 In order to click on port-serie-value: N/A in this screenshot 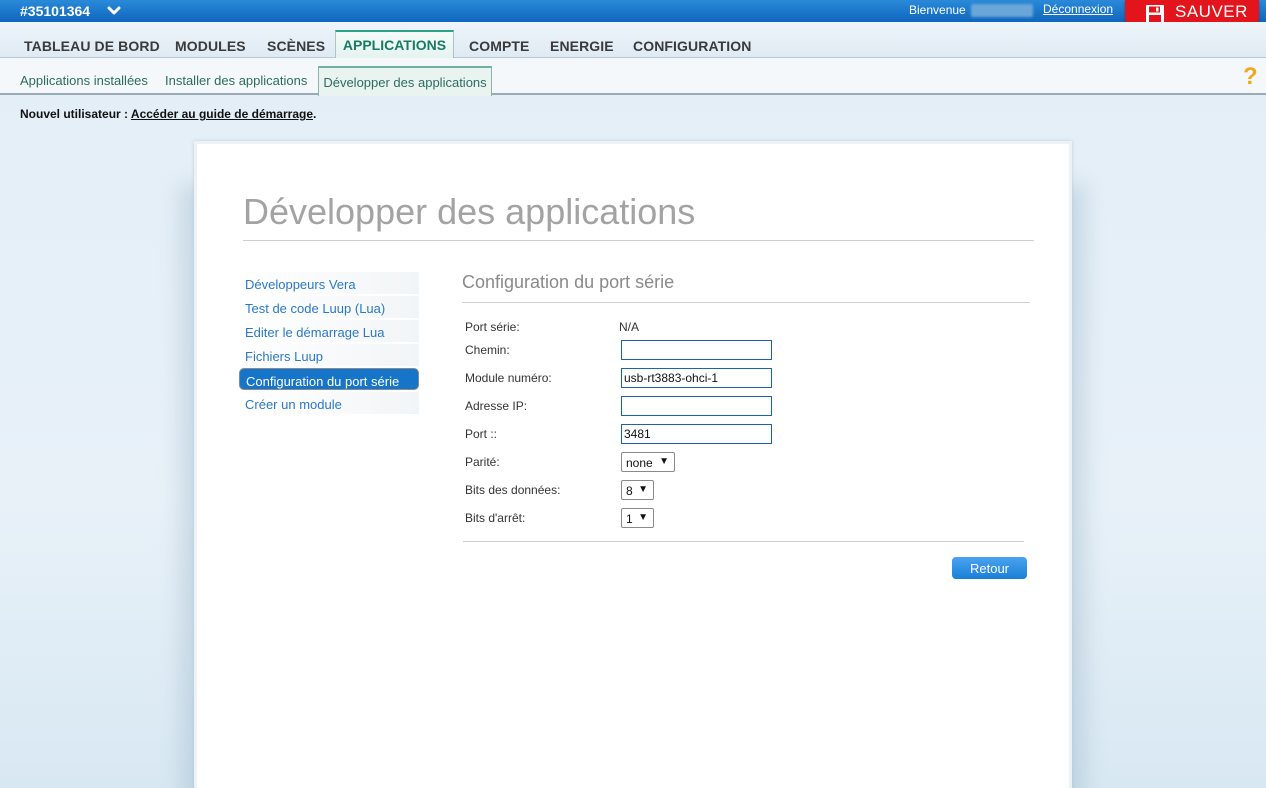, I will do `click(629, 327)`.